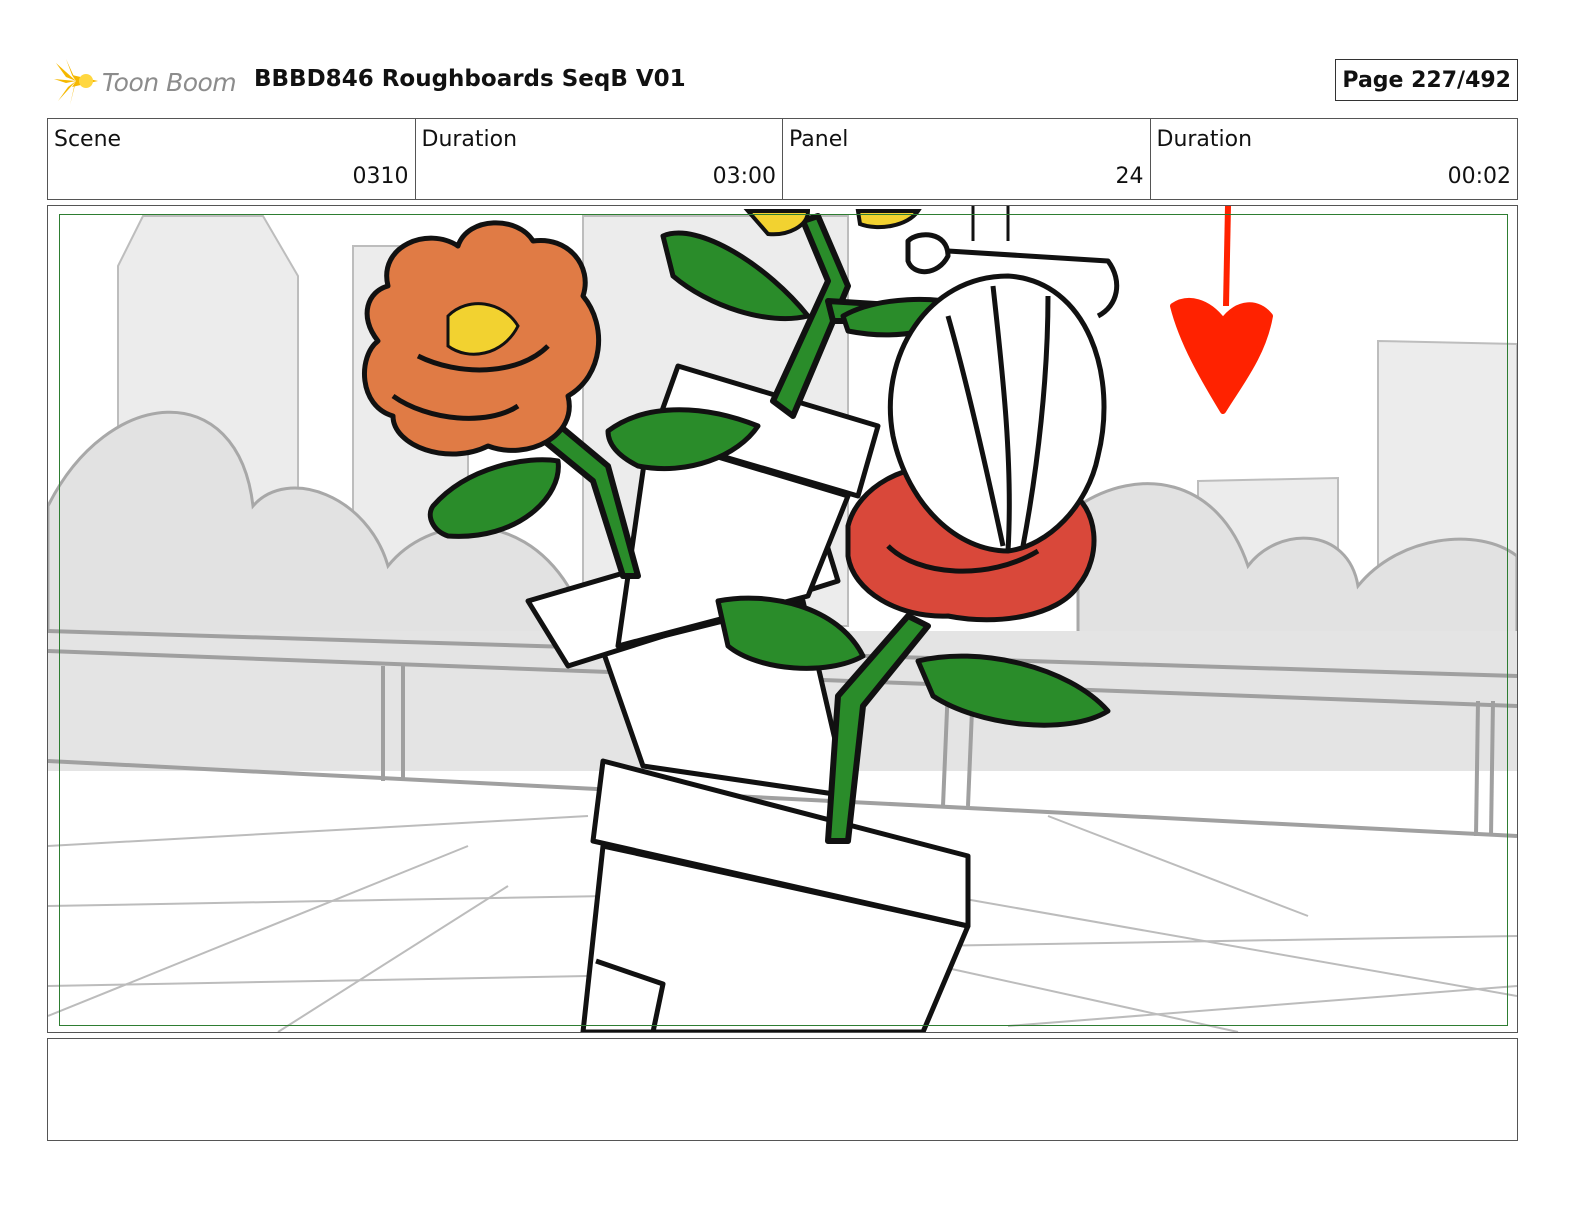  Describe the element at coordinates (380, 176) in the screenshot. I see `scene-value: 0310` at that location.